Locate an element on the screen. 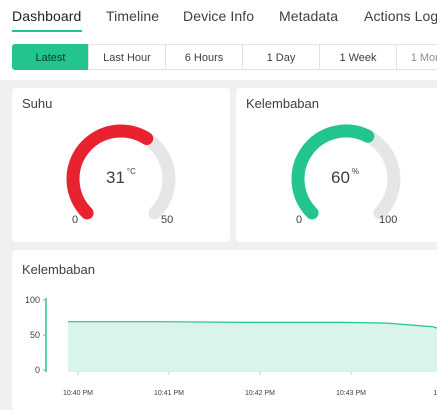  x-tick-label: 10:43 PM is located at coordinates (351, 393).